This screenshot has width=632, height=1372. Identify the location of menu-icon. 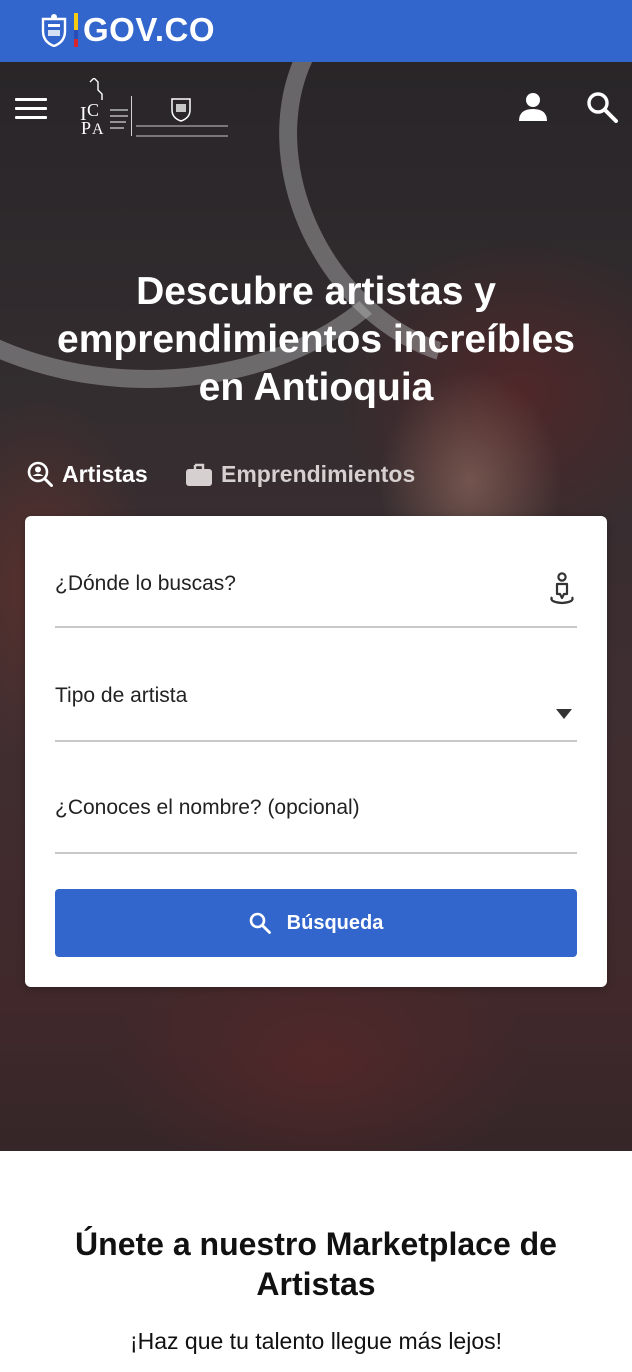
(31, 109).